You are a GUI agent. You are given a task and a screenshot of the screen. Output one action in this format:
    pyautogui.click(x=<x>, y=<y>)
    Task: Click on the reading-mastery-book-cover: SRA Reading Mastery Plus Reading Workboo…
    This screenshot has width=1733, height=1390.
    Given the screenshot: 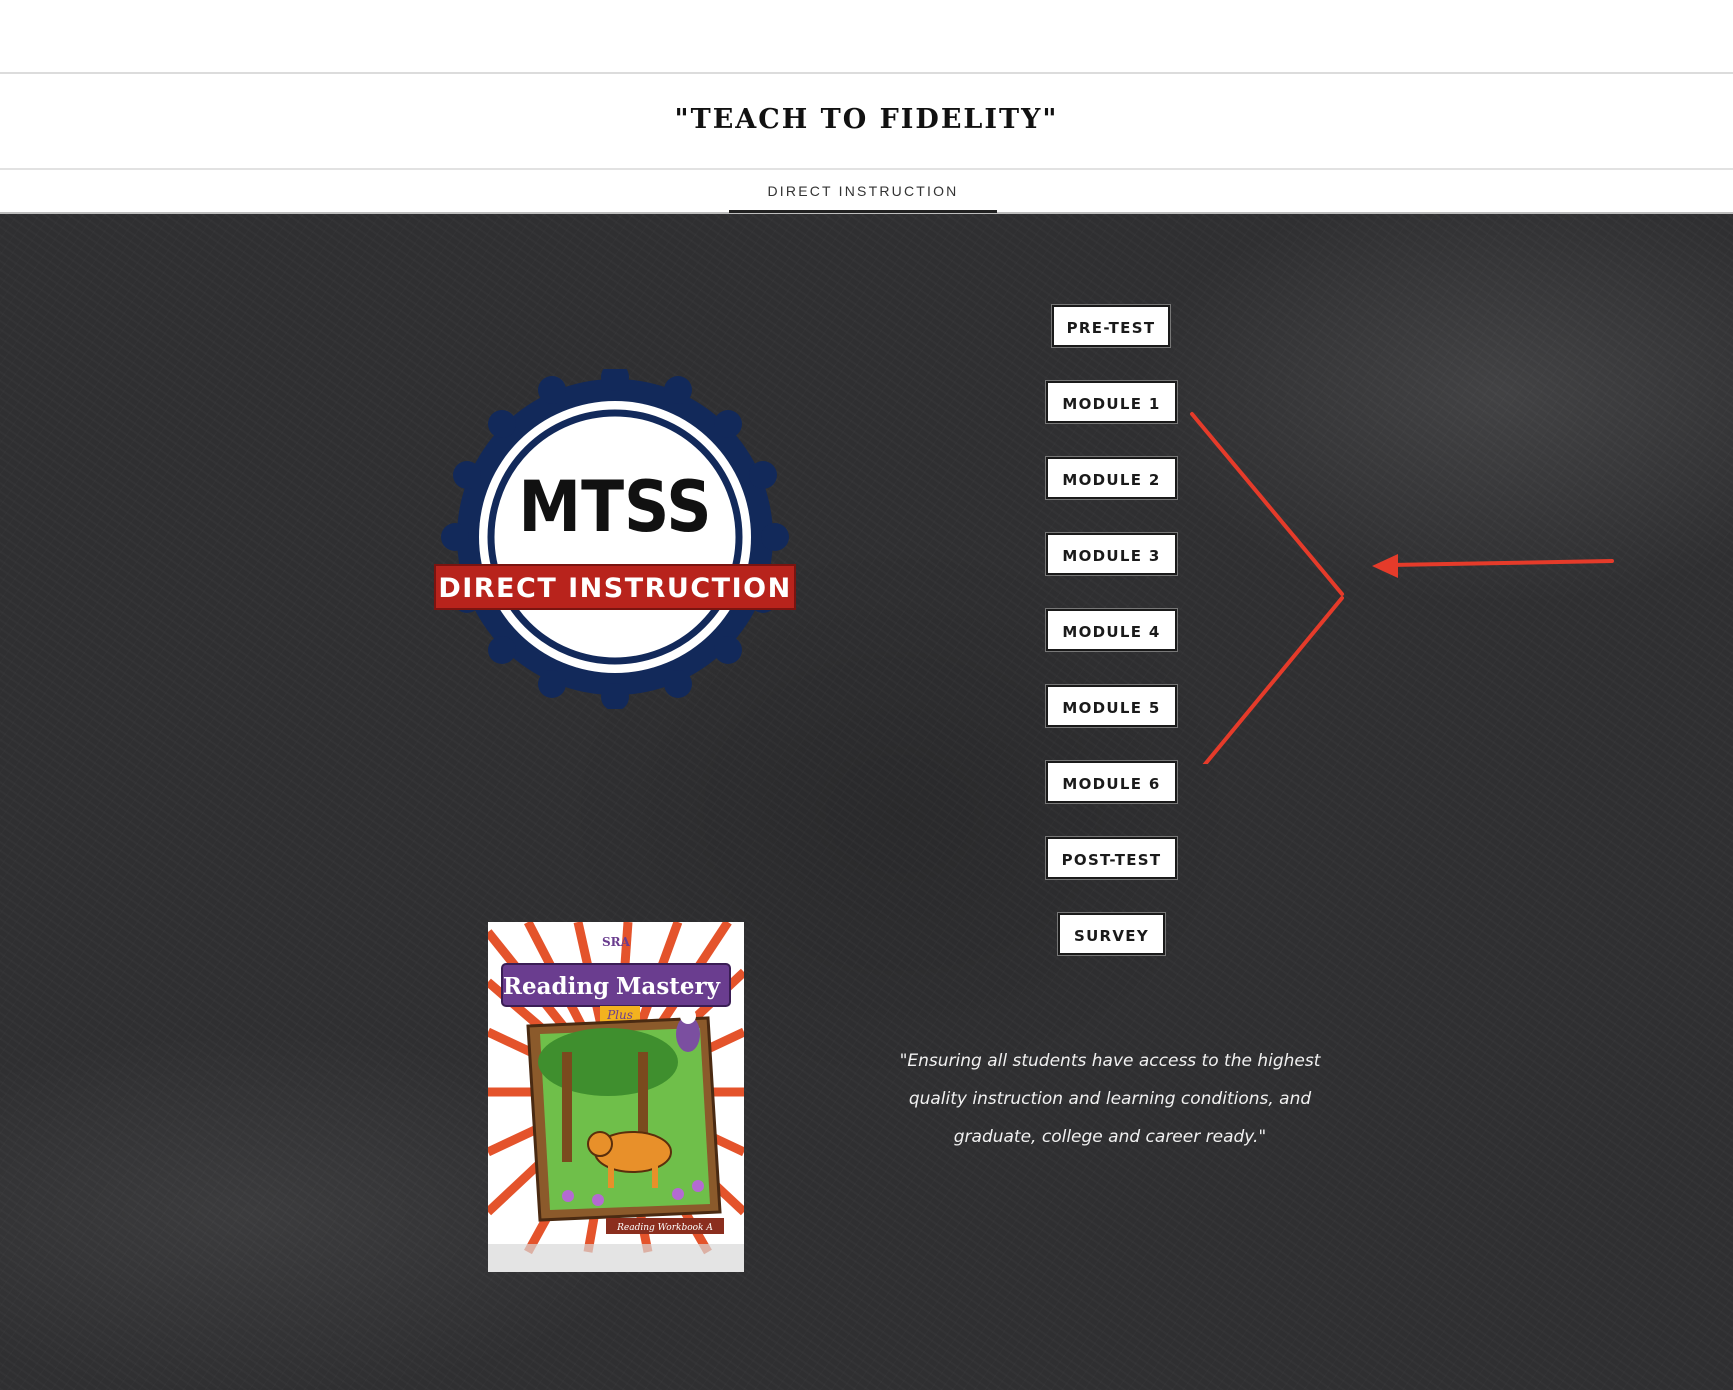 What is the action you would take?
    pyautogui.click(x=616, y=1097)
    